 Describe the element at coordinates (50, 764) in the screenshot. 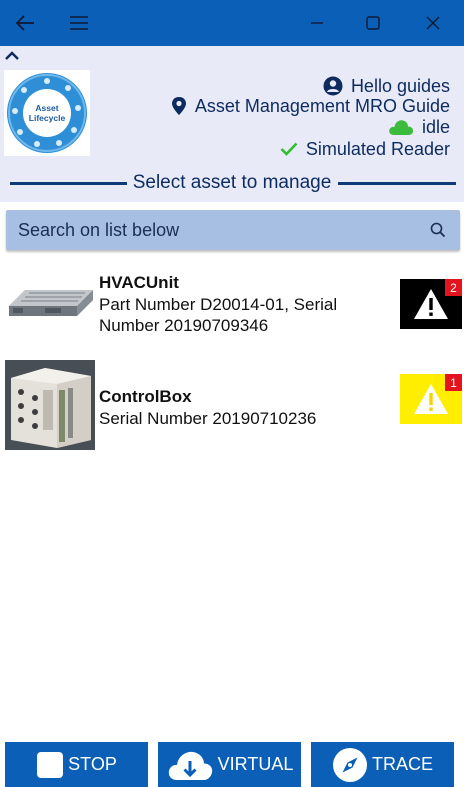

I see `stop-icon` at that location.